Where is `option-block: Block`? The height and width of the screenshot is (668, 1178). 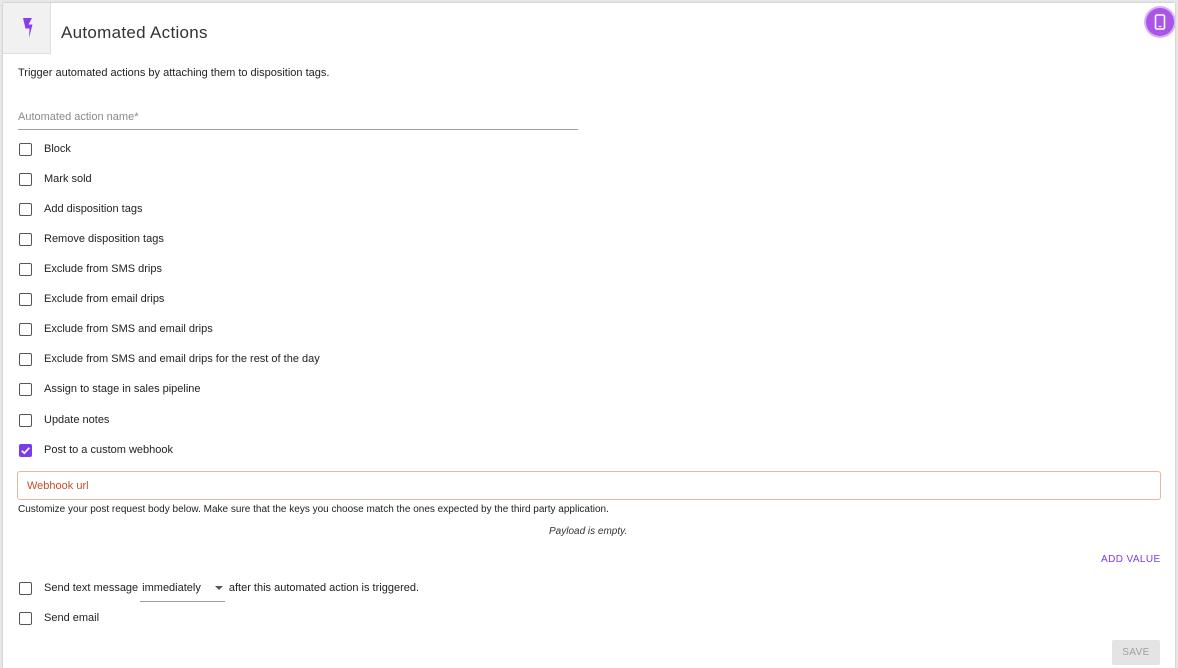 option-block: Block is located at coordinates (45, 149).